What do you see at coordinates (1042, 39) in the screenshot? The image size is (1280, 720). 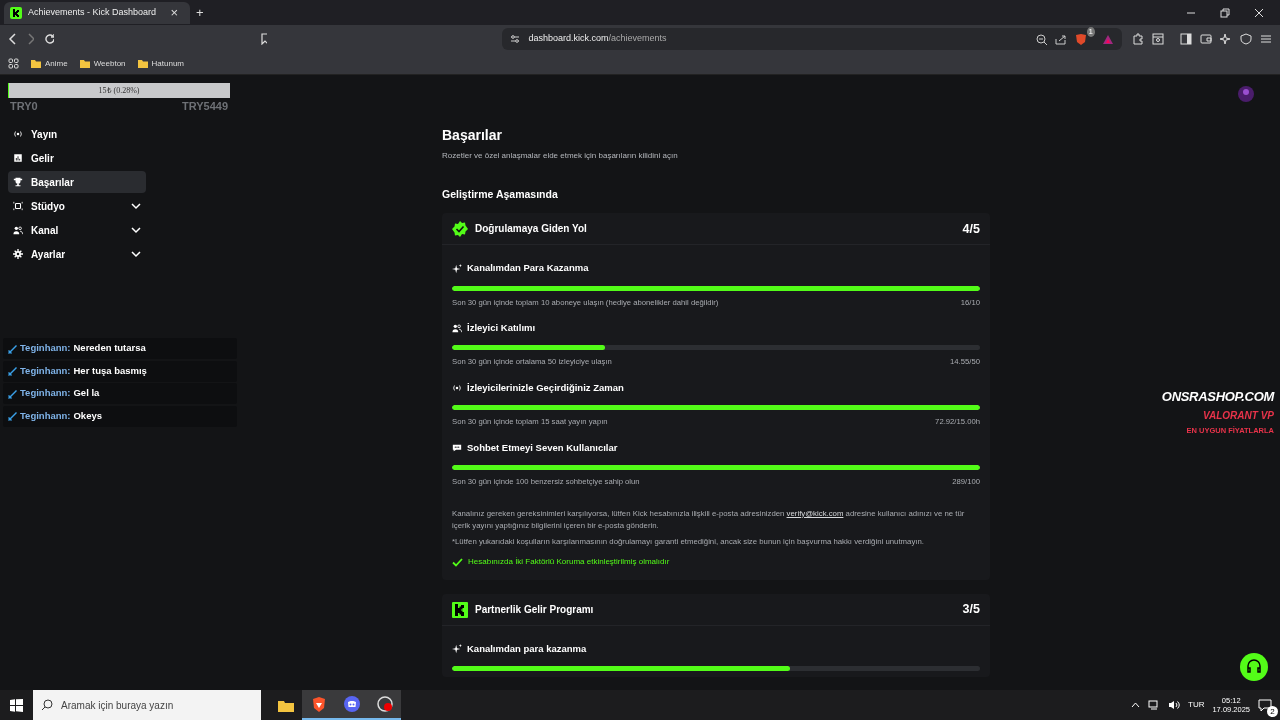 I see `zoom-out-icon` at bounding box center [1042, 39].